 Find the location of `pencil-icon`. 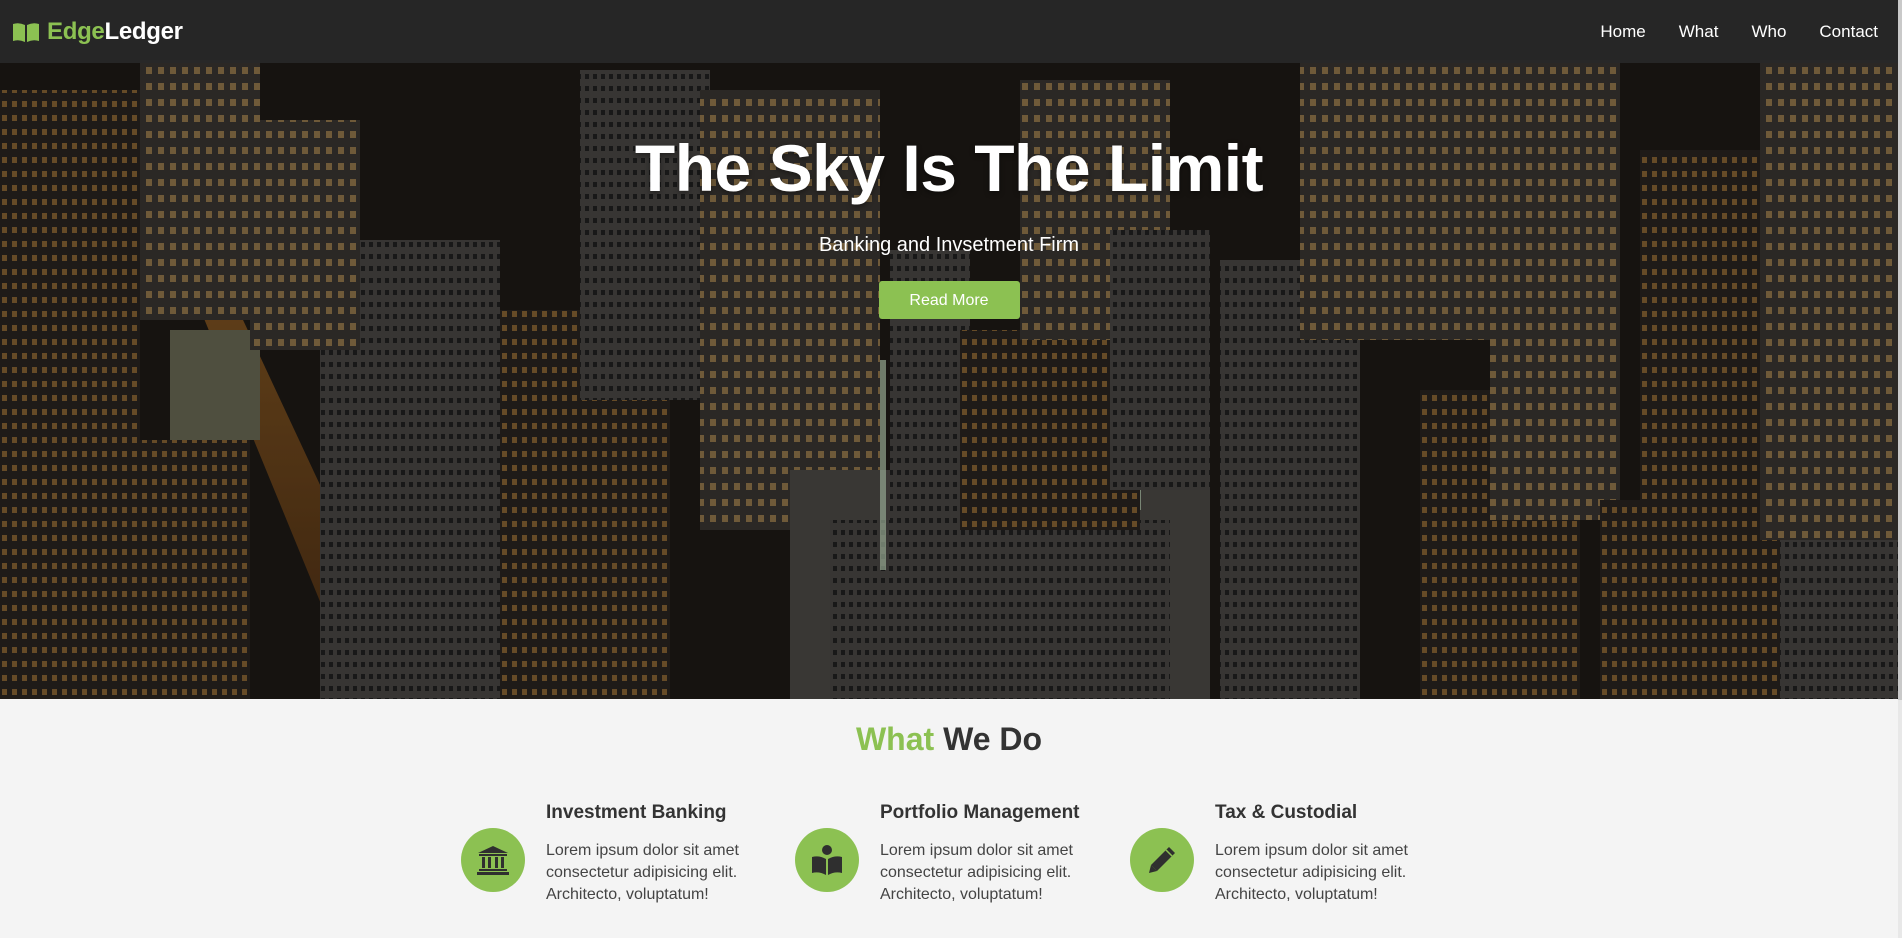

pencil-icon is located at coordinates (1162, 860).